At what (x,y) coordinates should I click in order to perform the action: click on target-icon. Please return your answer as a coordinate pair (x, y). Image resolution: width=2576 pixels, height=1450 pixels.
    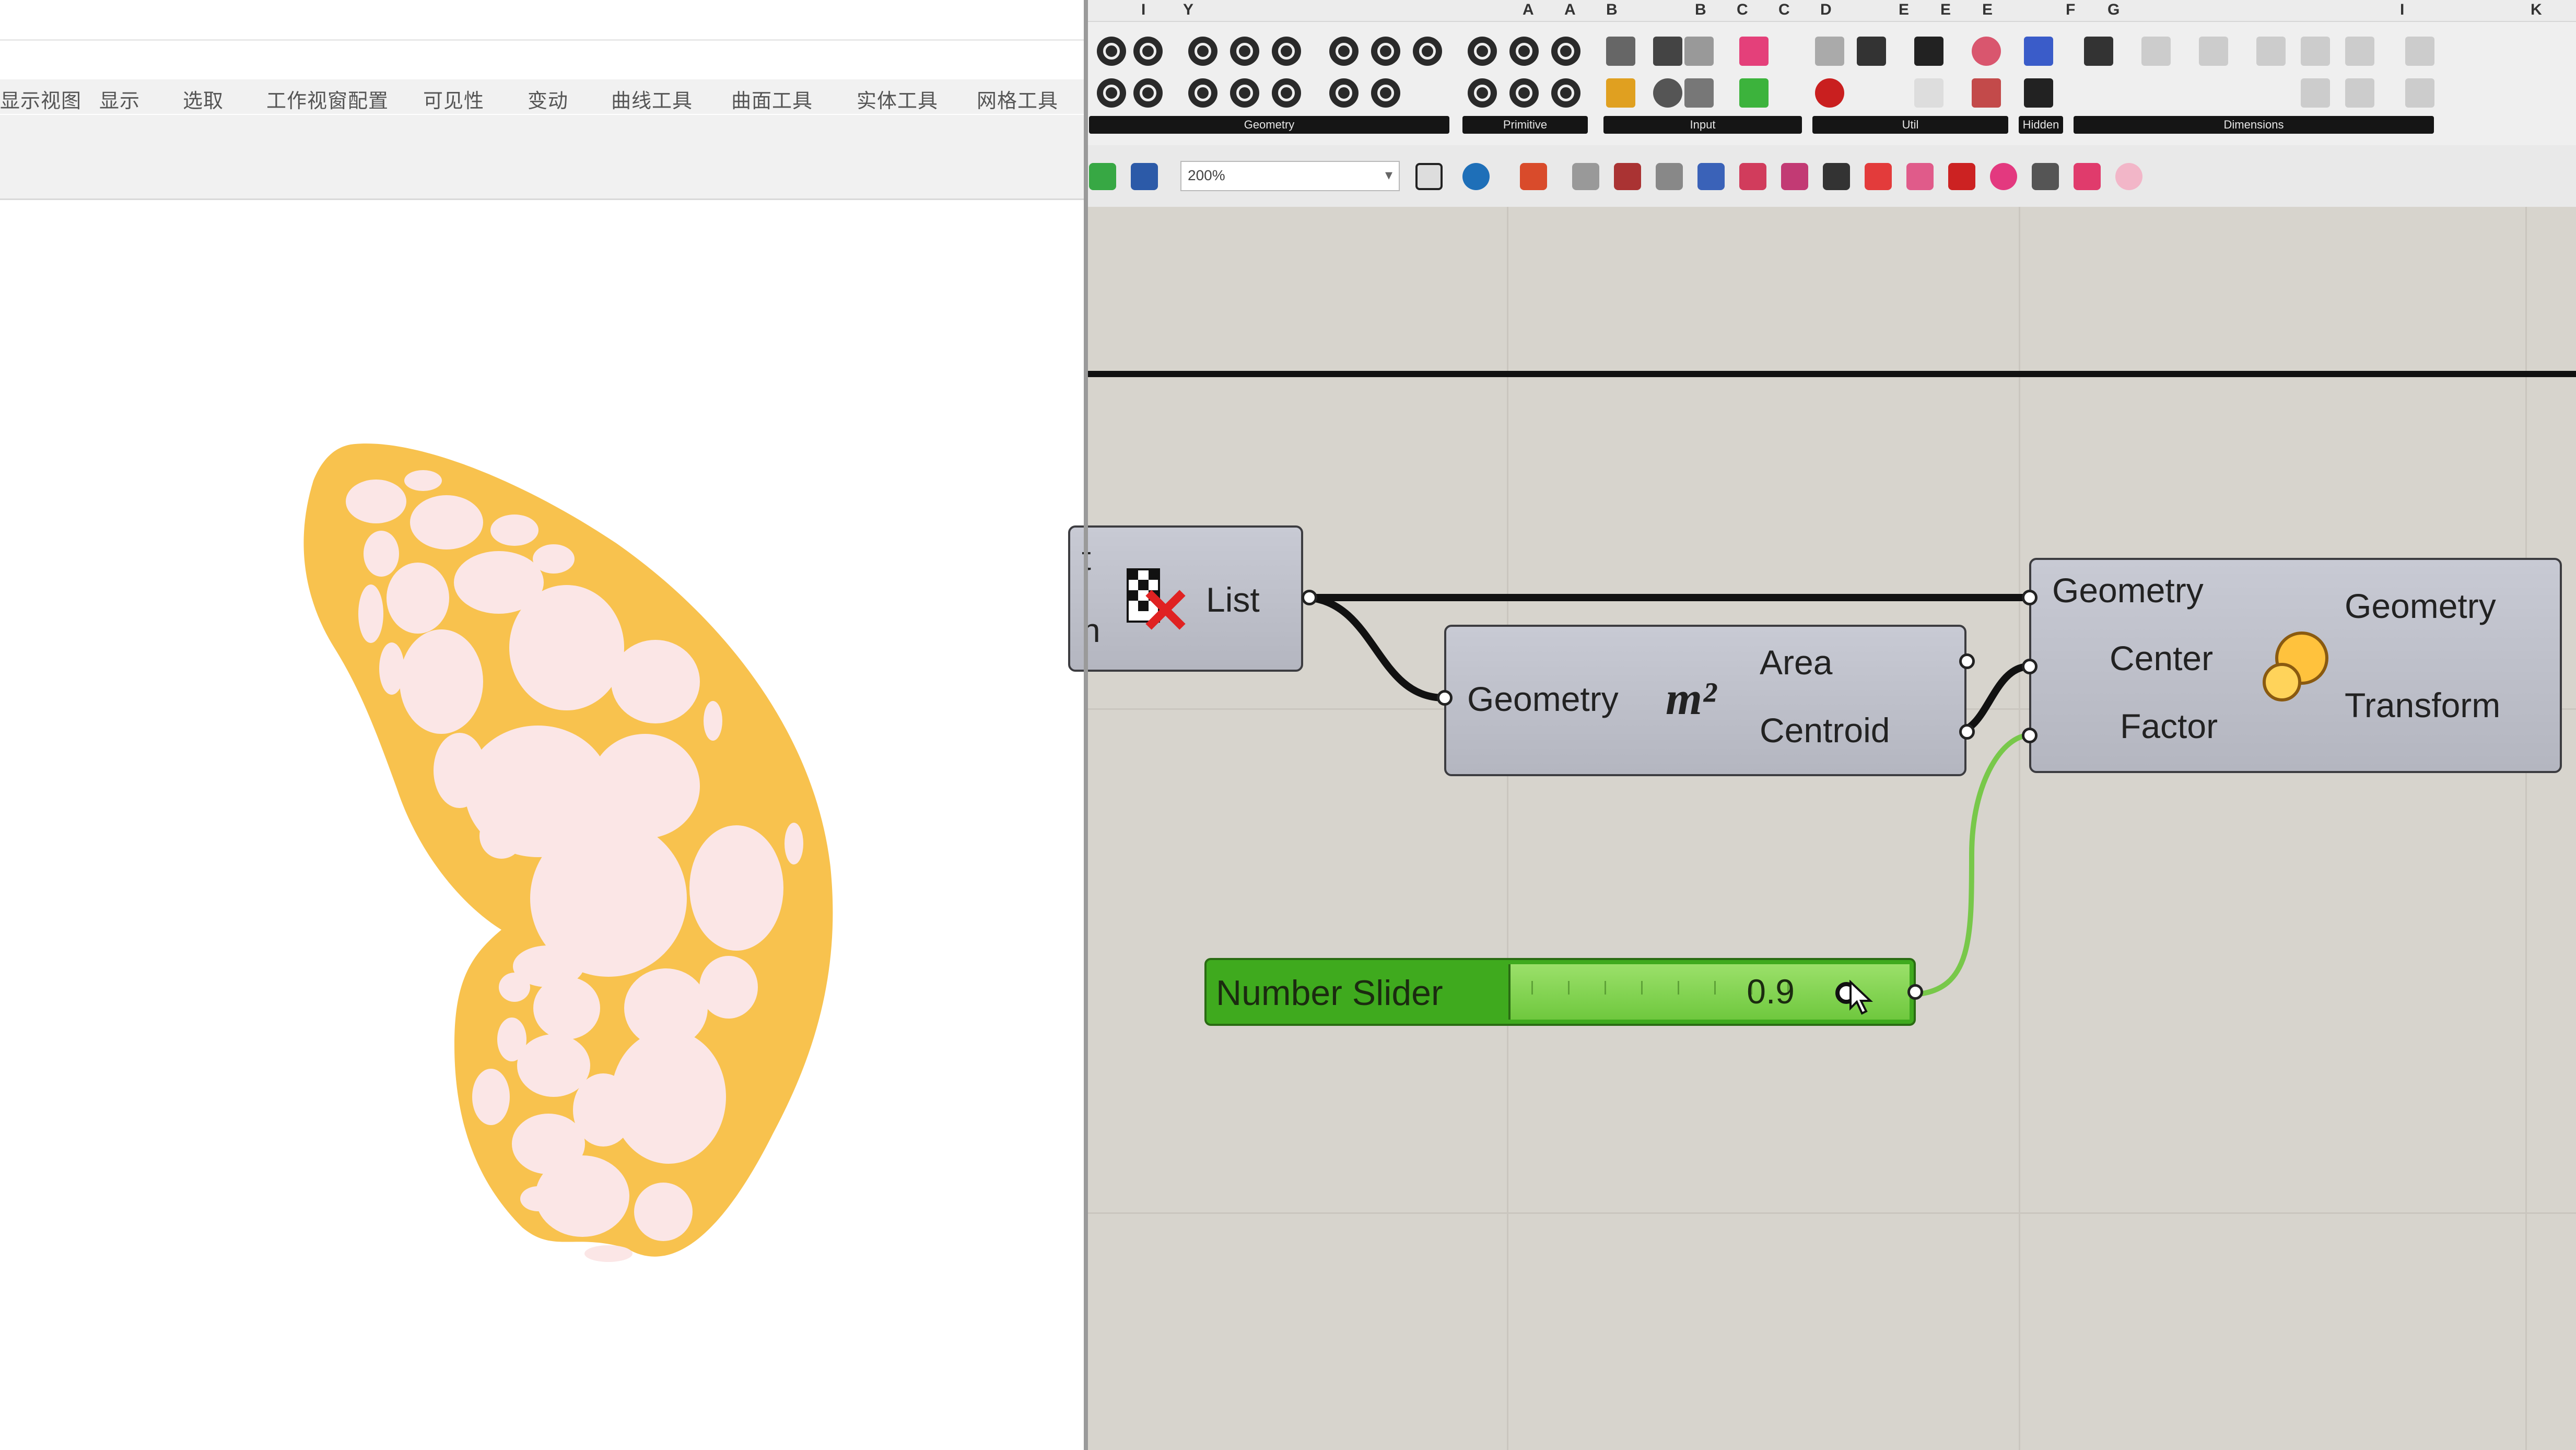
    Looking at the image, I should click on (2359, 93).